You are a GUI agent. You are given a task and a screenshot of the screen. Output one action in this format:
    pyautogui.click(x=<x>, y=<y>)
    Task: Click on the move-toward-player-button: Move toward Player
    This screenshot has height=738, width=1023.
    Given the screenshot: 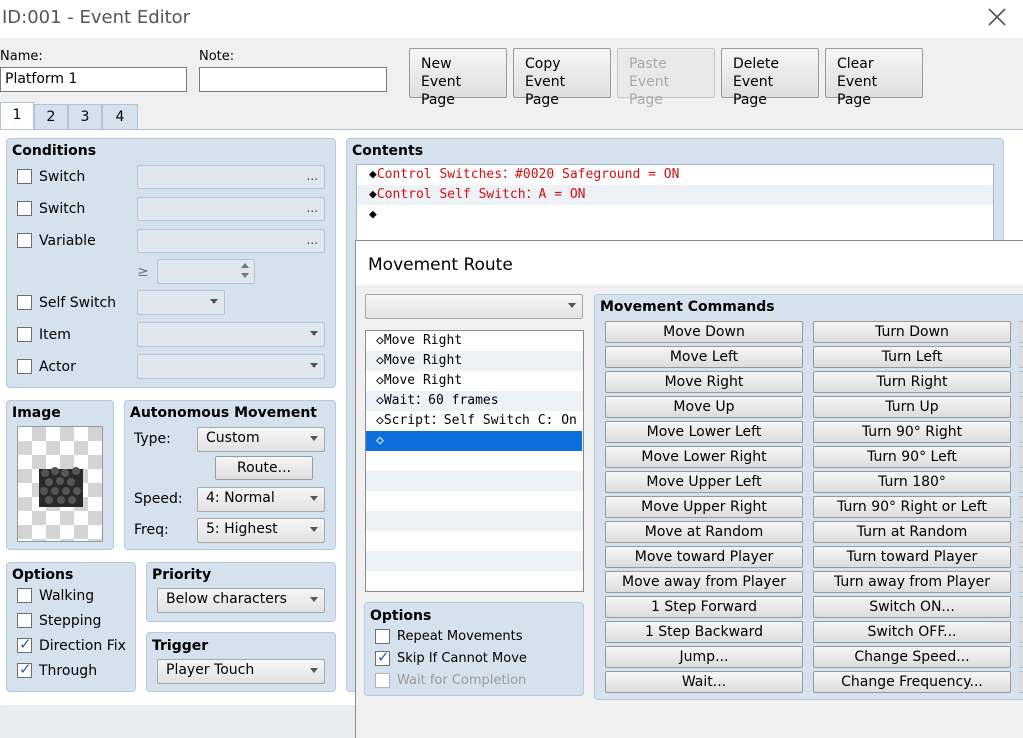 What is the action you would take?
    pyautogui.click(x=704, y=557)
    